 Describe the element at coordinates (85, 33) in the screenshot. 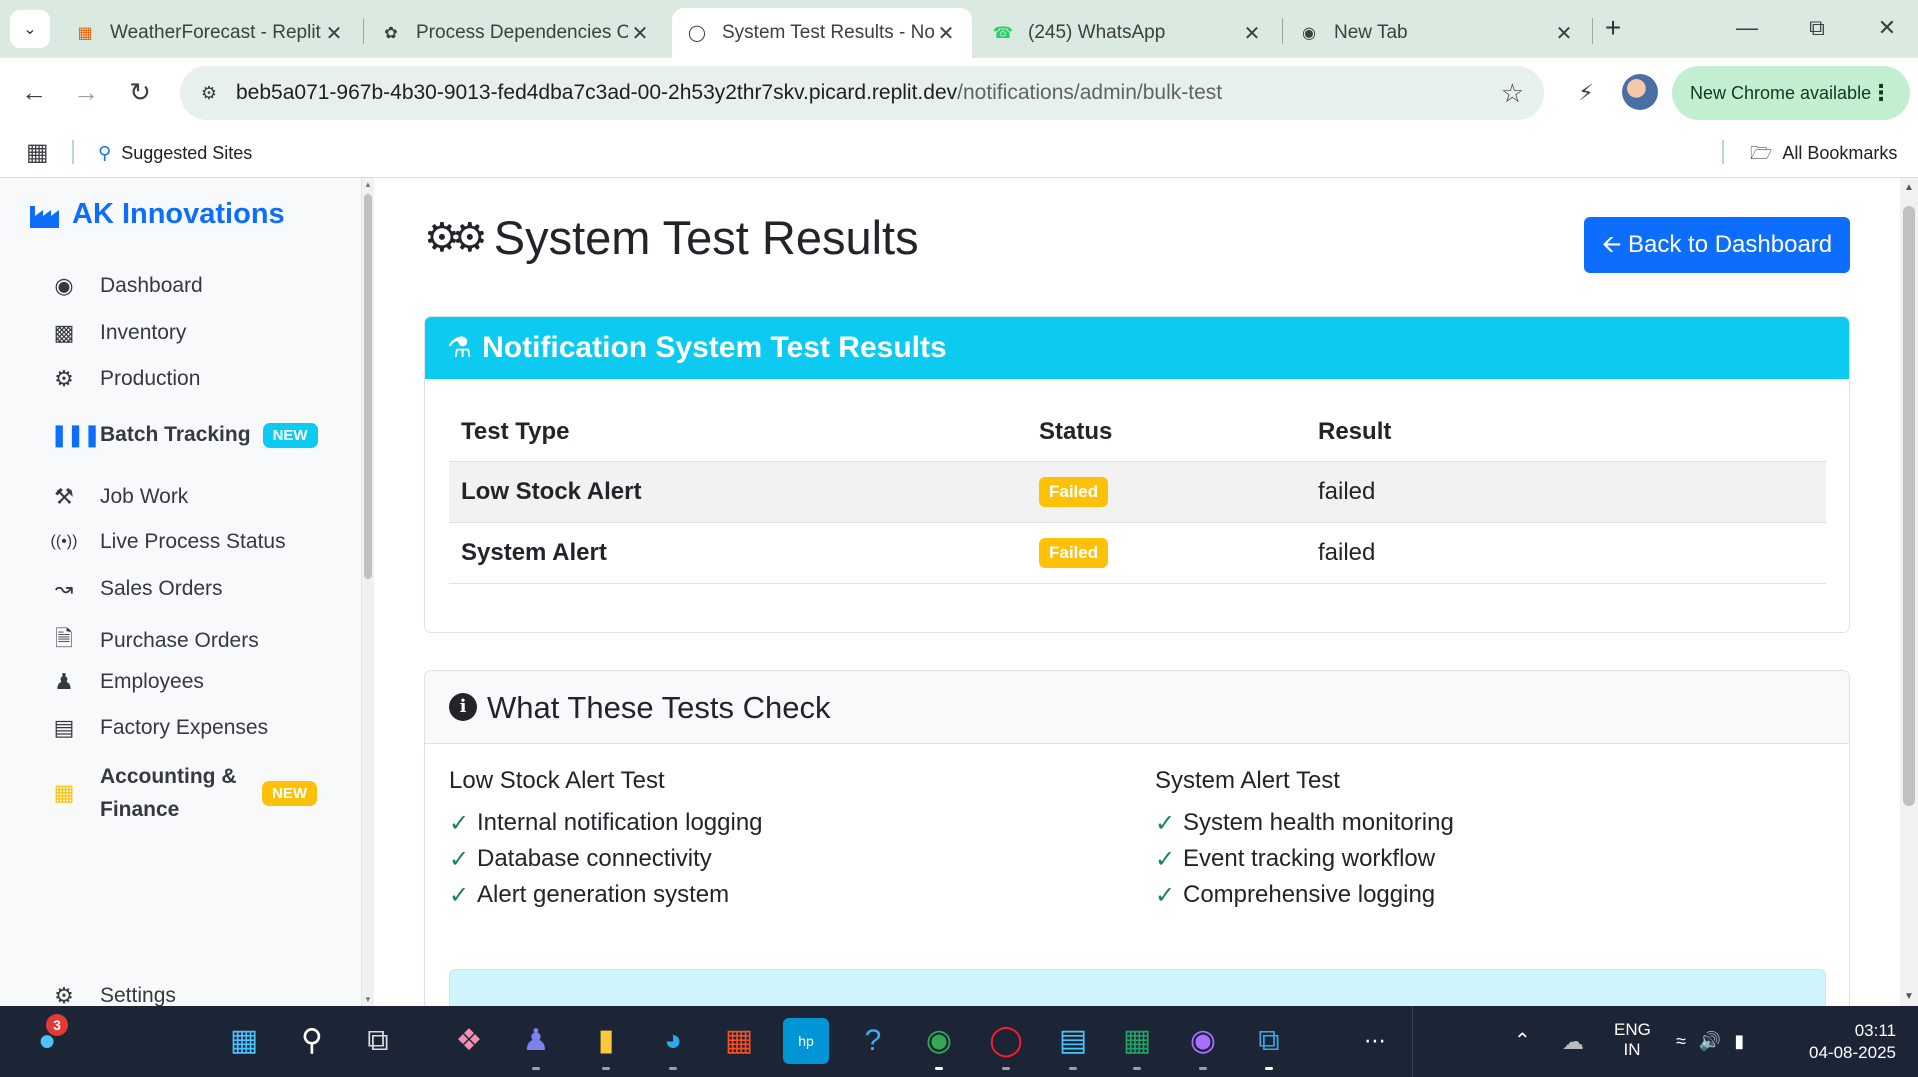

I see `replit-icon: ▦` at that location.